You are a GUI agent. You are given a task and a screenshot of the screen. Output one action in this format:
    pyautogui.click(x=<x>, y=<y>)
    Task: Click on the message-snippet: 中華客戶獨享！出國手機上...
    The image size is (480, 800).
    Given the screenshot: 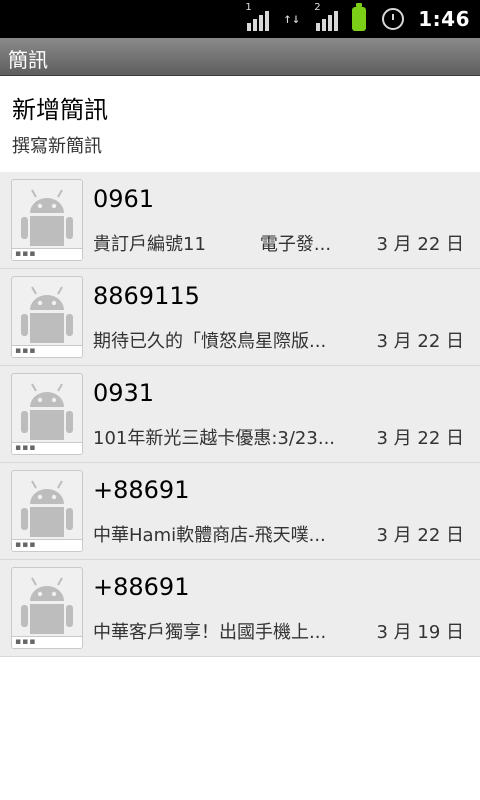 What is the action you would take?
    pyautogui.click(x=210, y=632)
    